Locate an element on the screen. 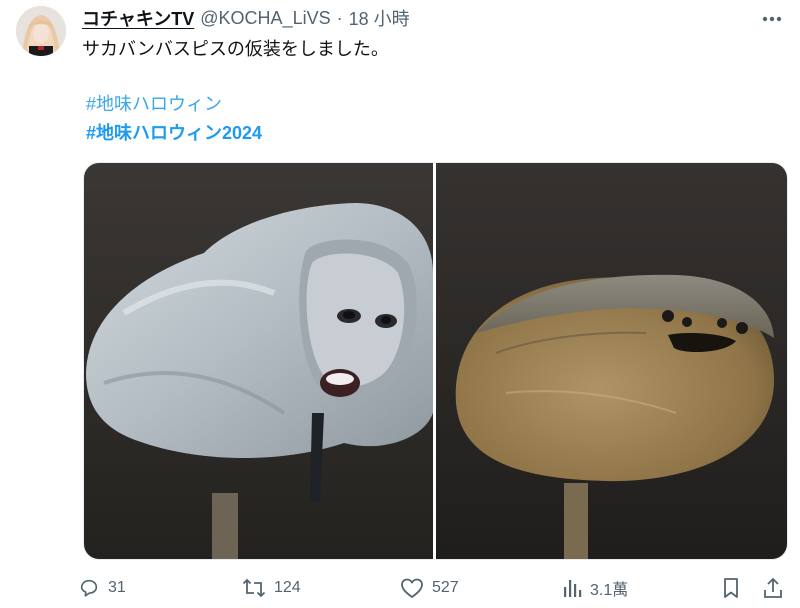 The height and width of the screenshot is (608, 800). hashtag-link: #地味ハロウィン2024 is located at coordinates (174, 132).